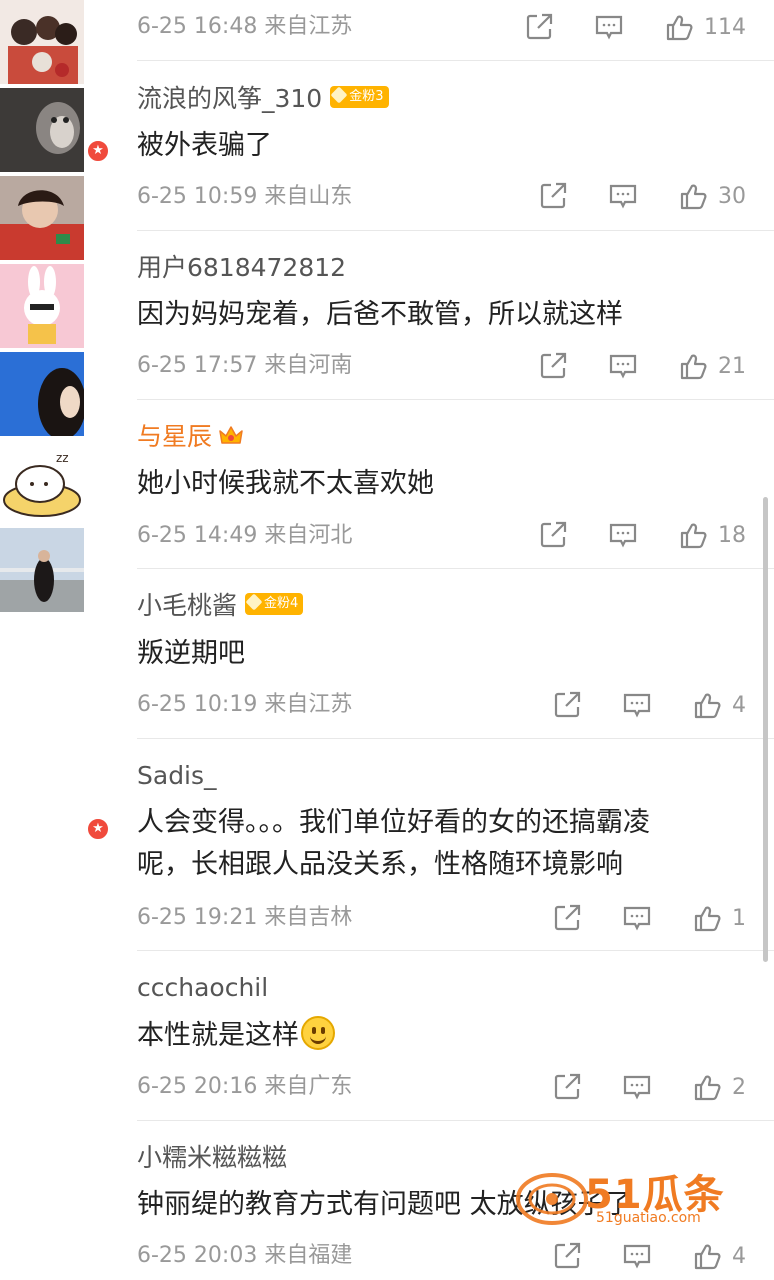 The height and width of the screenshot is (1280, 774). I want to click on comment-meta: 6-25 20:16 来自广东, so click(245, 1086).